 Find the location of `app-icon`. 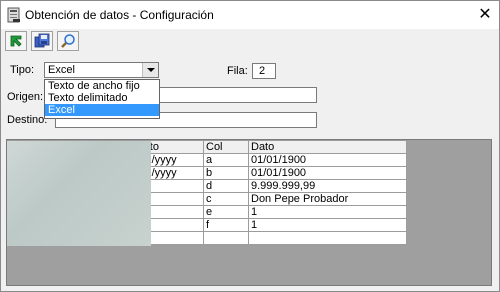

app-icon is located at coordinates (13, 15).